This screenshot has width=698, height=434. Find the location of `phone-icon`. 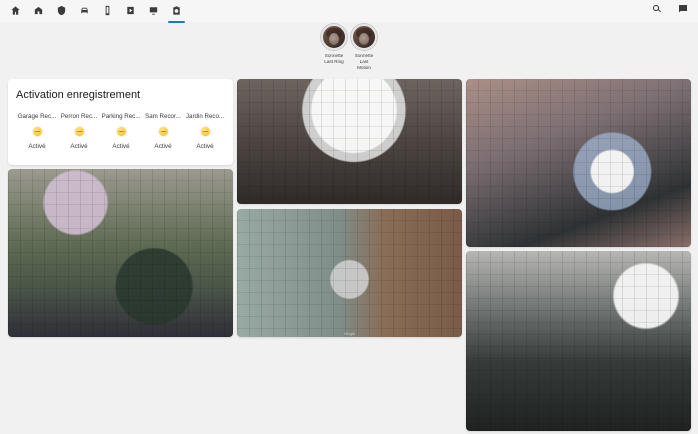

phone-icon is located at coordinates (107, 12).